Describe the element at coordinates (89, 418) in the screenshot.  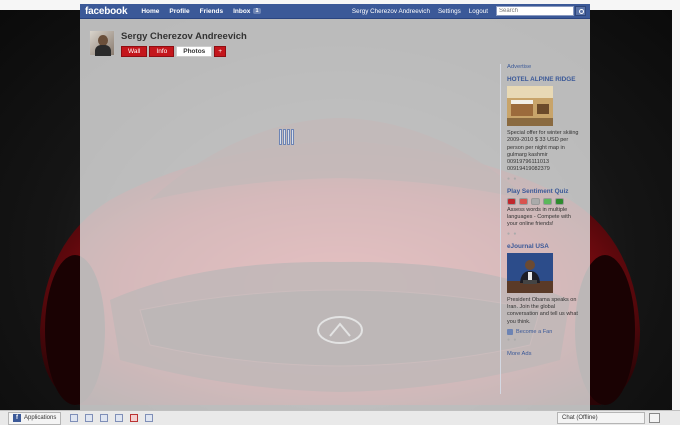
I see `groups-app-icon` at that location.